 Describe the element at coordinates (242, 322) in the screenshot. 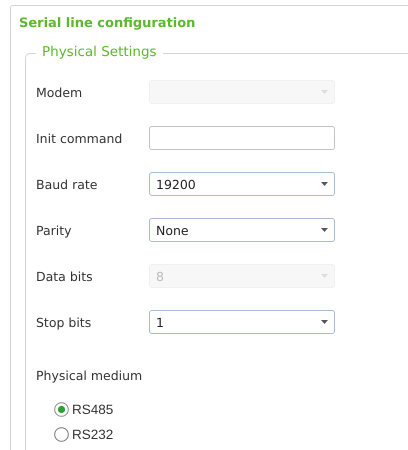

I see `dropdown: 1` at that location.